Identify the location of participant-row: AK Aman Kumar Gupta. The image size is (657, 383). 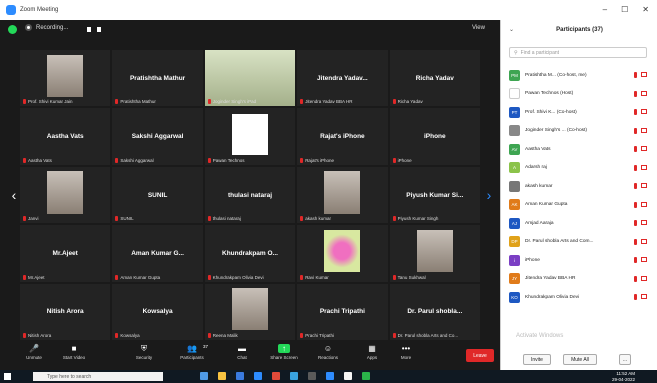
(579, 205).